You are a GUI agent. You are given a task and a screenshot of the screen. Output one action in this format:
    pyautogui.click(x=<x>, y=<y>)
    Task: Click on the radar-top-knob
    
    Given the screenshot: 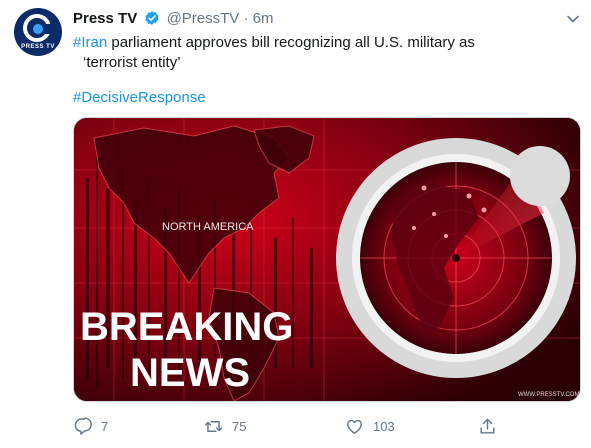 What is the action you would take?
    pyautogui.click(x=540, y=176)
    